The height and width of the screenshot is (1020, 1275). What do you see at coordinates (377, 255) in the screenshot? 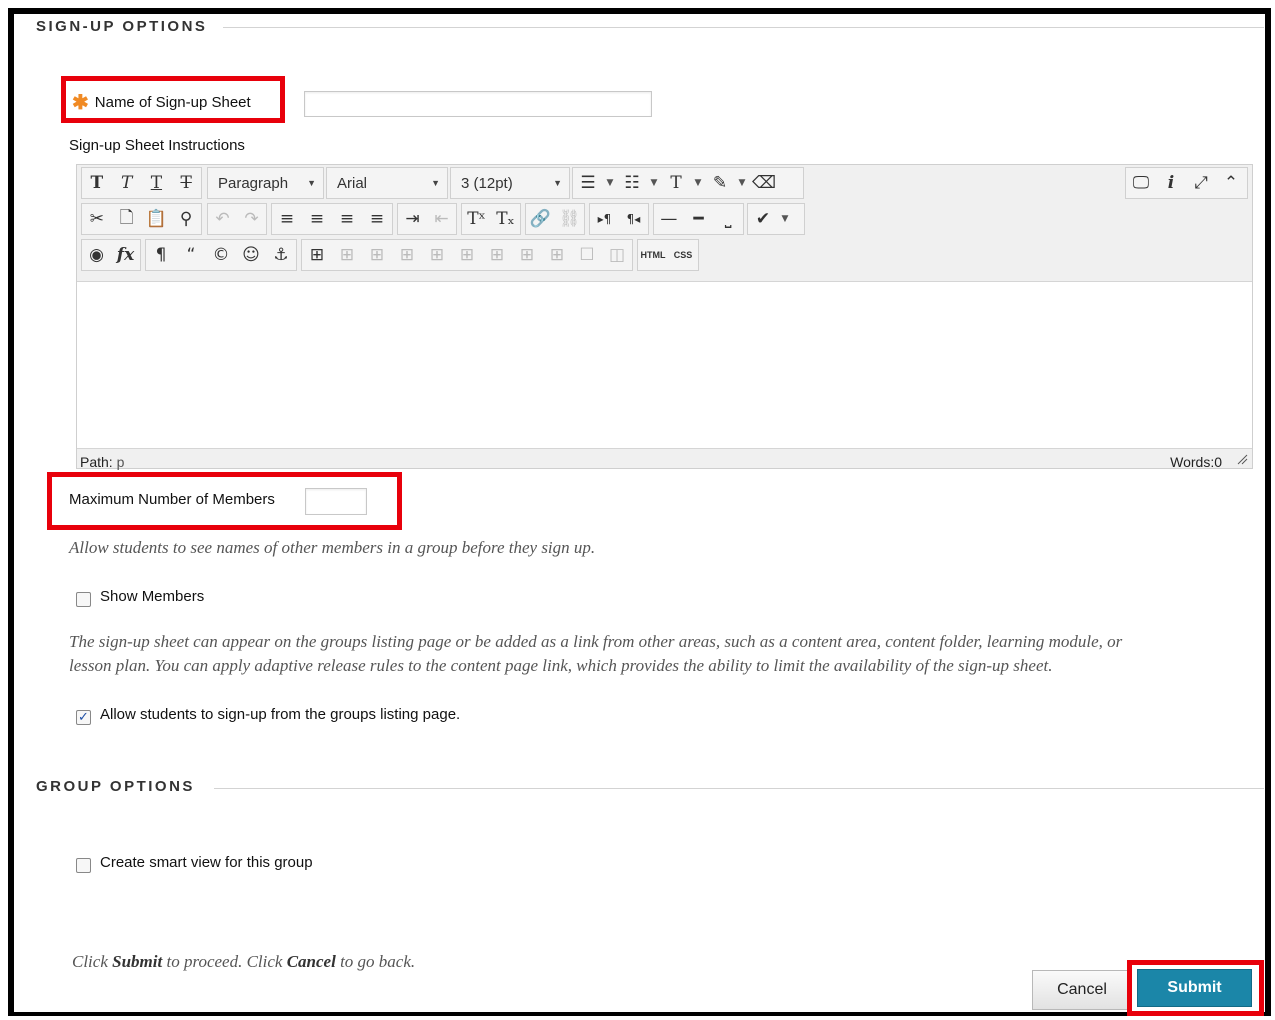
I see `table-cell-props-icon: ⊞` at bounding box center [377, 255].